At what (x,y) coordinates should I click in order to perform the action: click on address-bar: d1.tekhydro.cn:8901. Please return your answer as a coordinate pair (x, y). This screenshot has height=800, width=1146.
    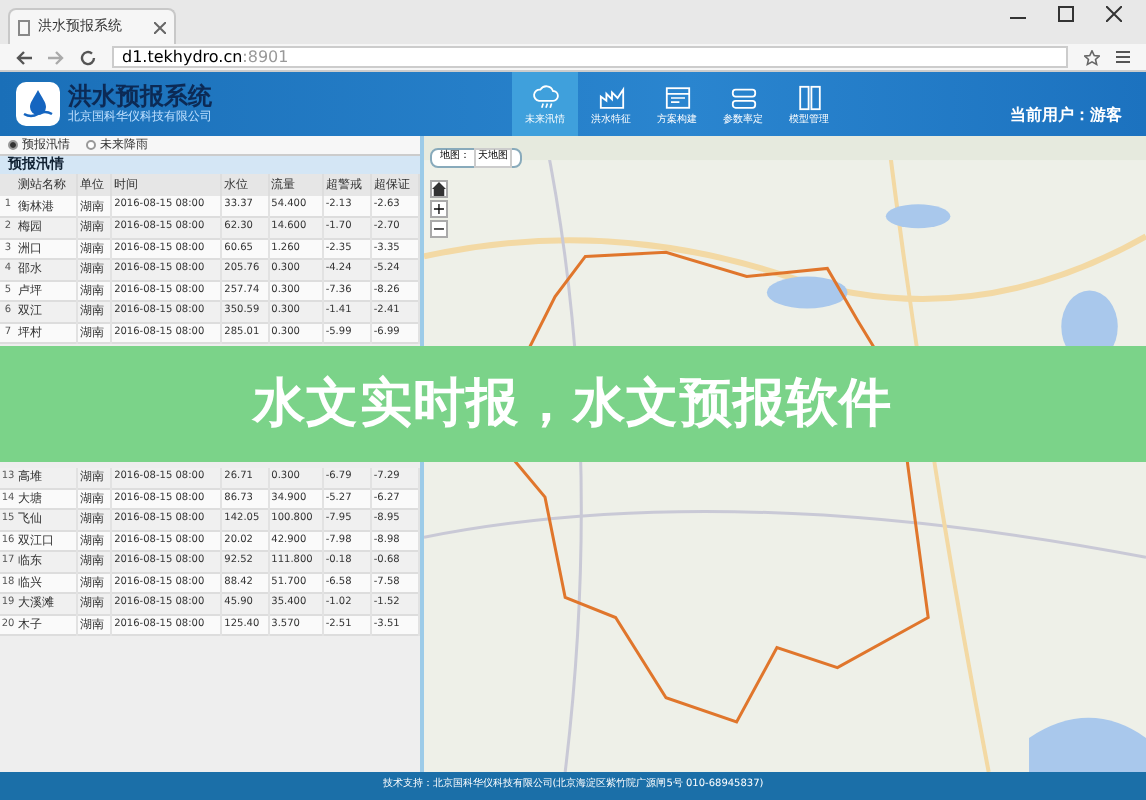
    Looking at the image, I should click on (590, 57).